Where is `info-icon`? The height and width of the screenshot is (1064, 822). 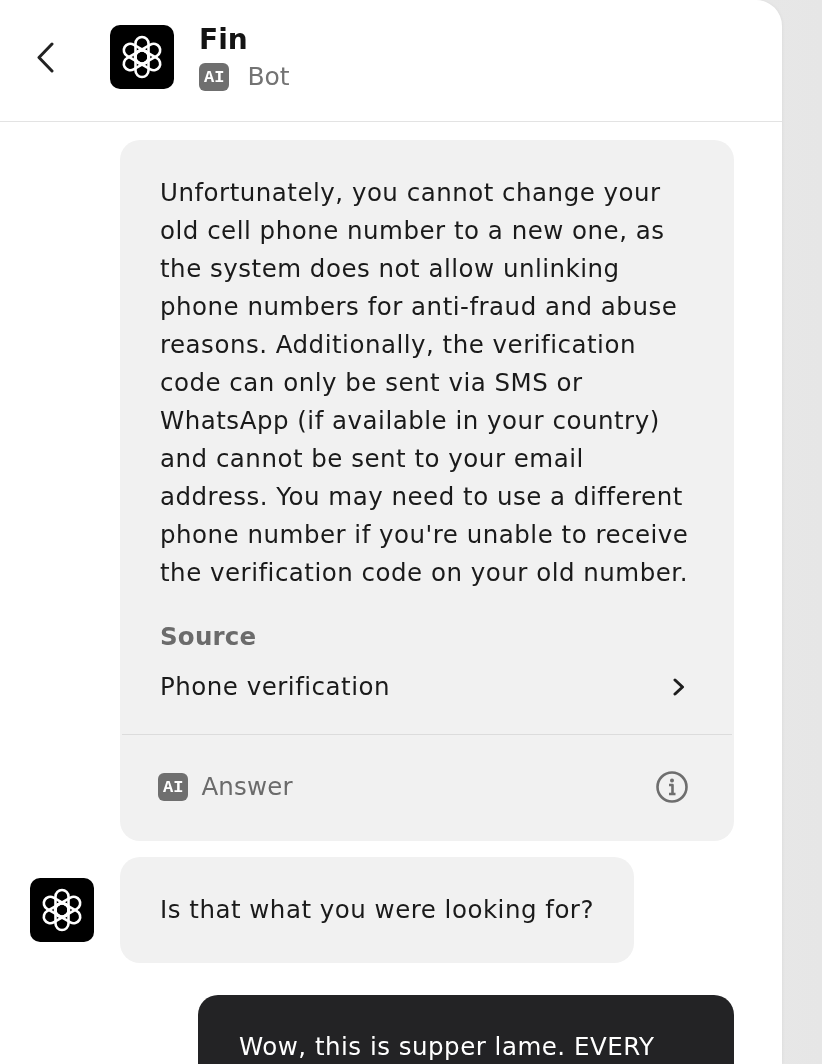 info-icon is located at coordinates (672, 787).